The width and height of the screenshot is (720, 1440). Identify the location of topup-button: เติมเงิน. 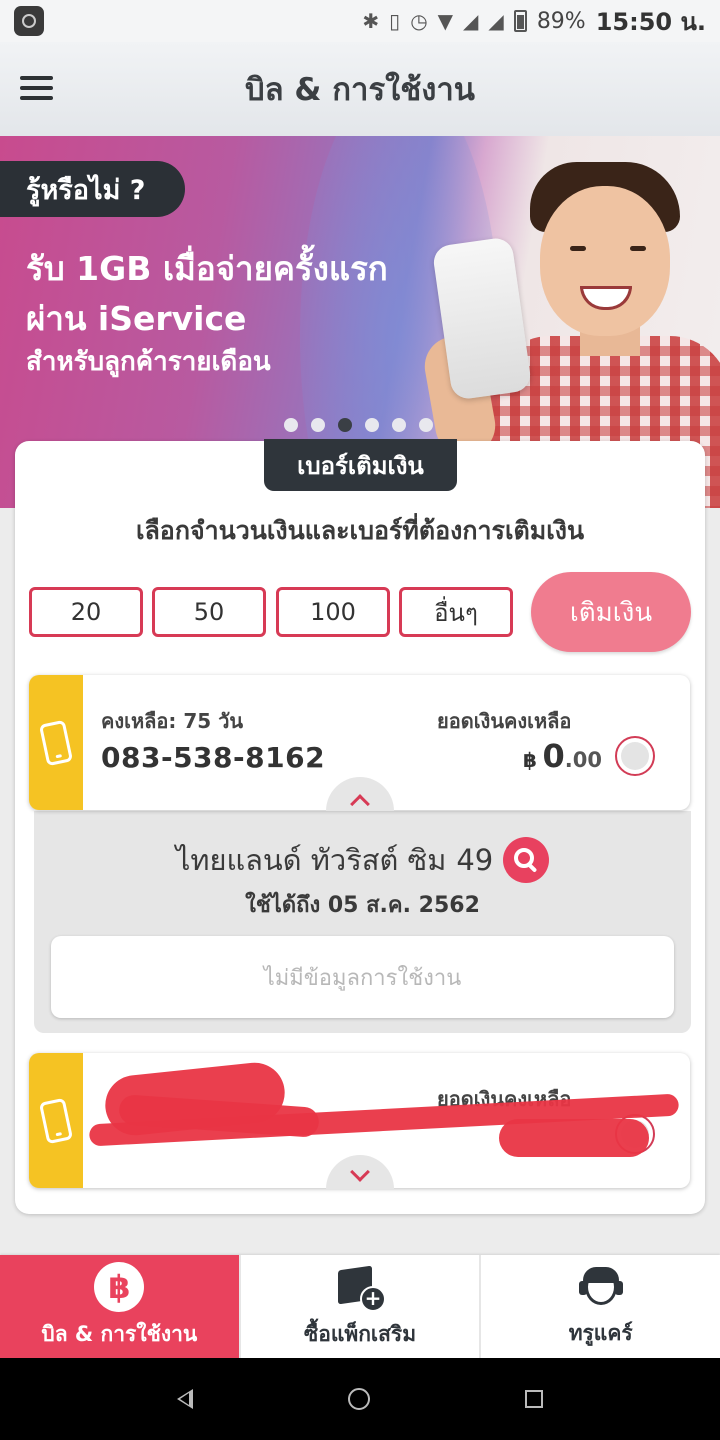
(611, 612).